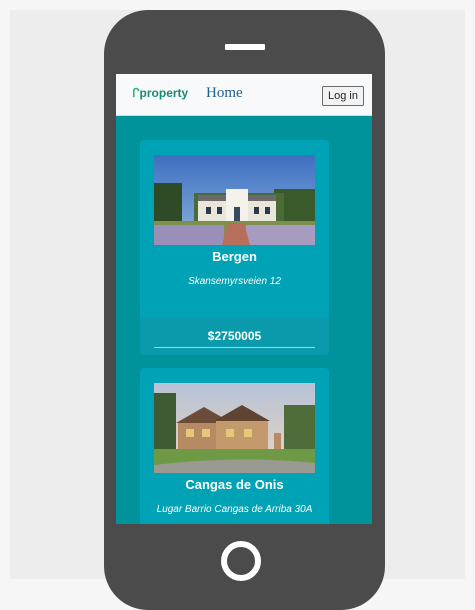  Describe the element at coordinates (234, 200) in the screenshot. I see `white-farmhouse-photo` at that location.